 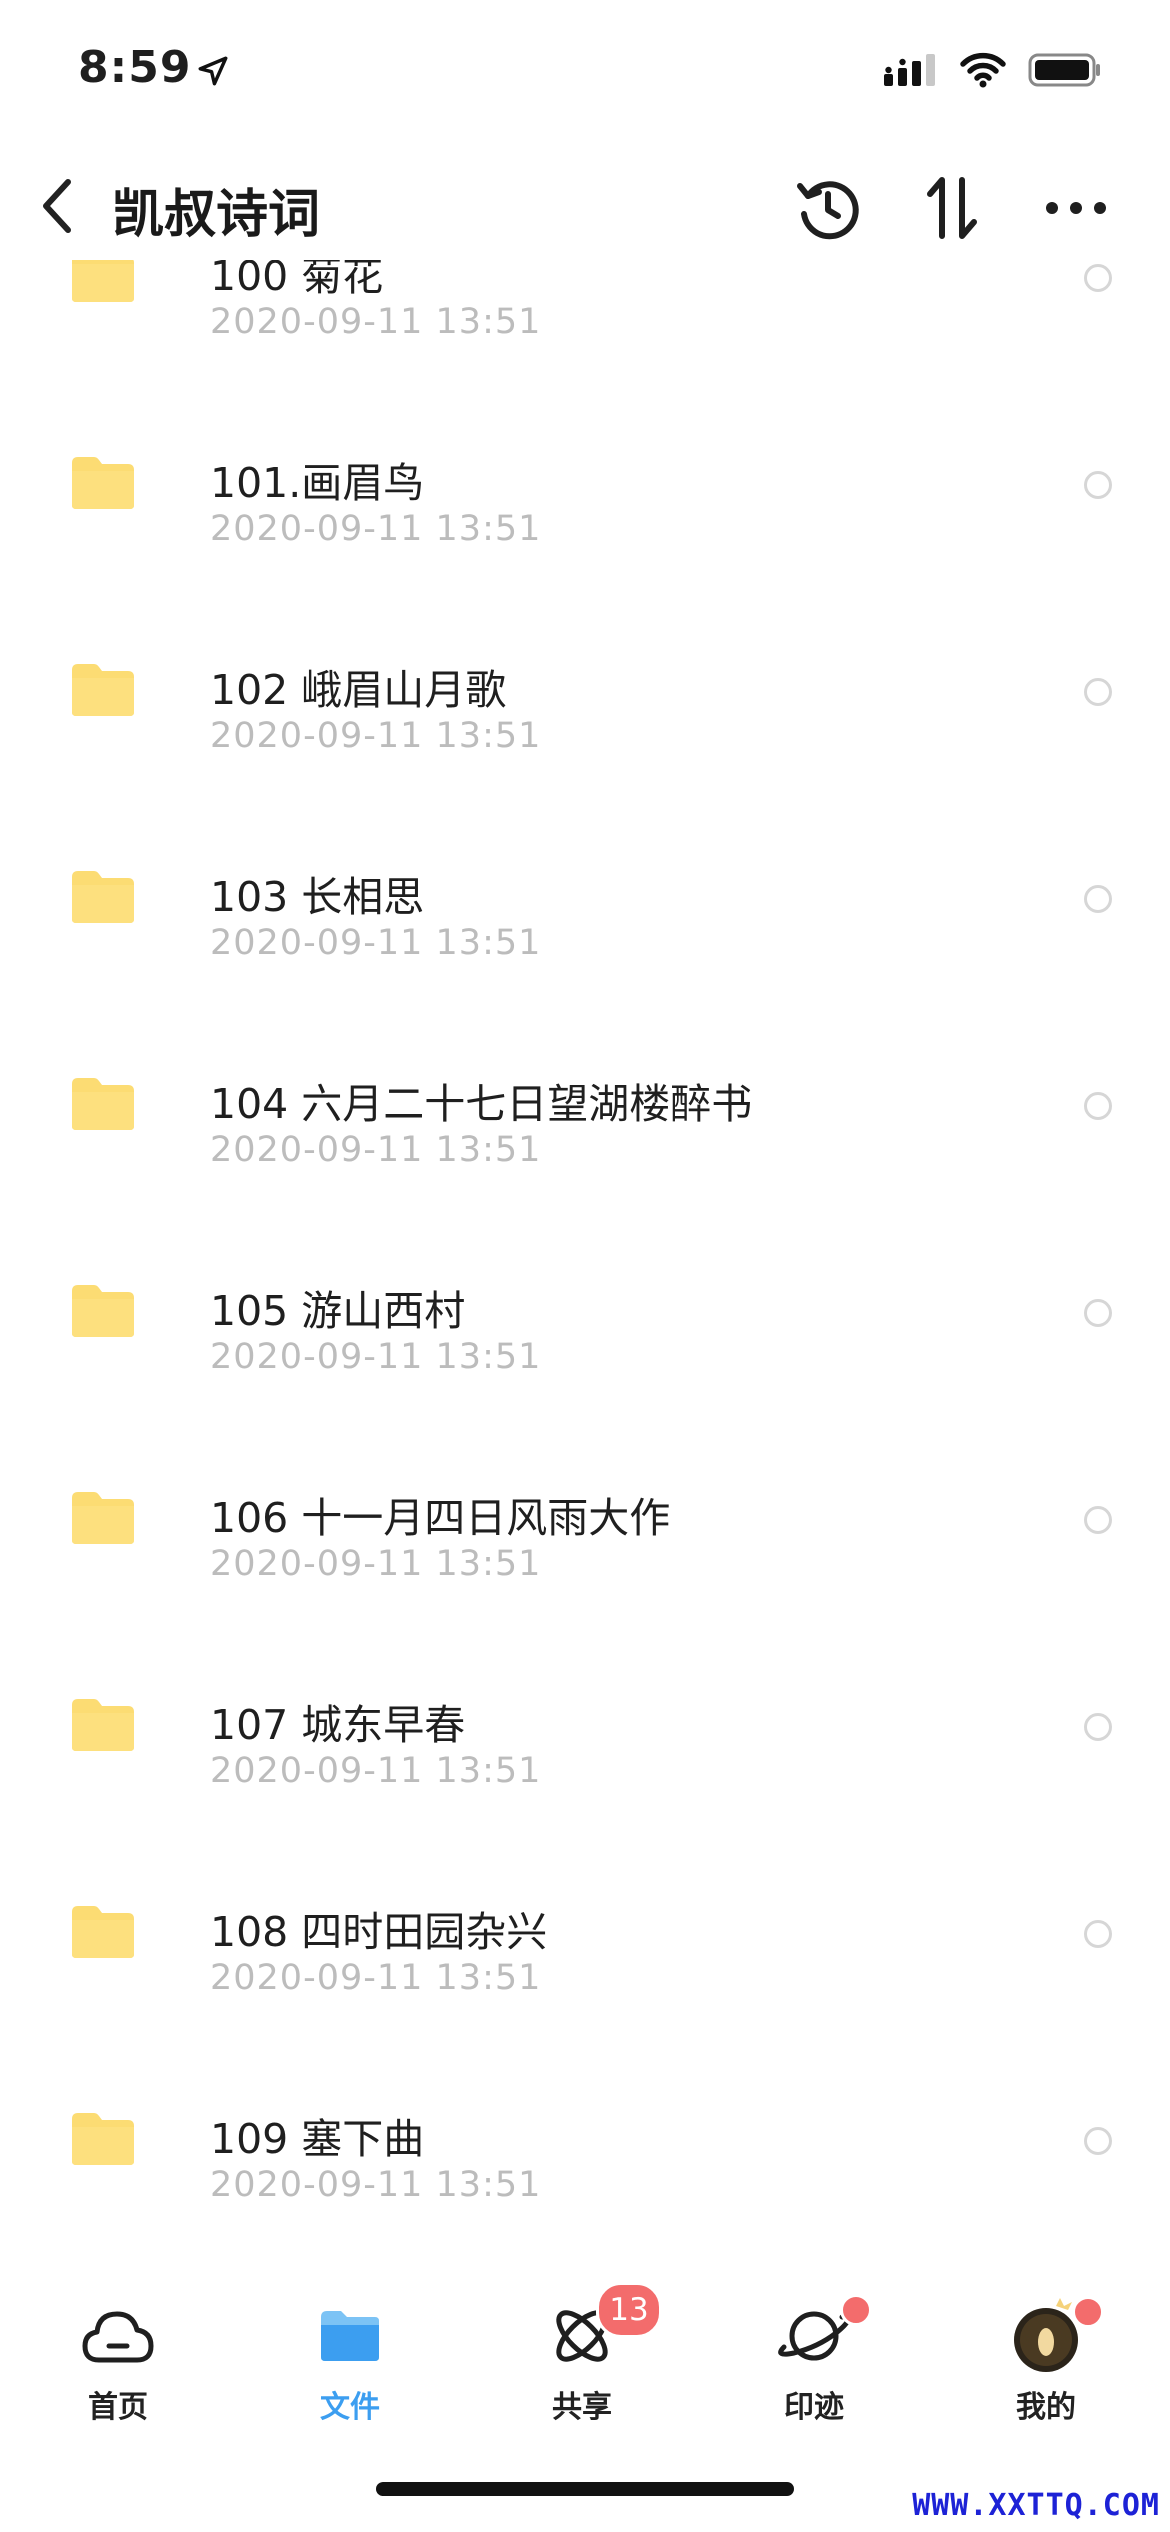 I want to click on cloud-icon, so click(x=118, y=2337).